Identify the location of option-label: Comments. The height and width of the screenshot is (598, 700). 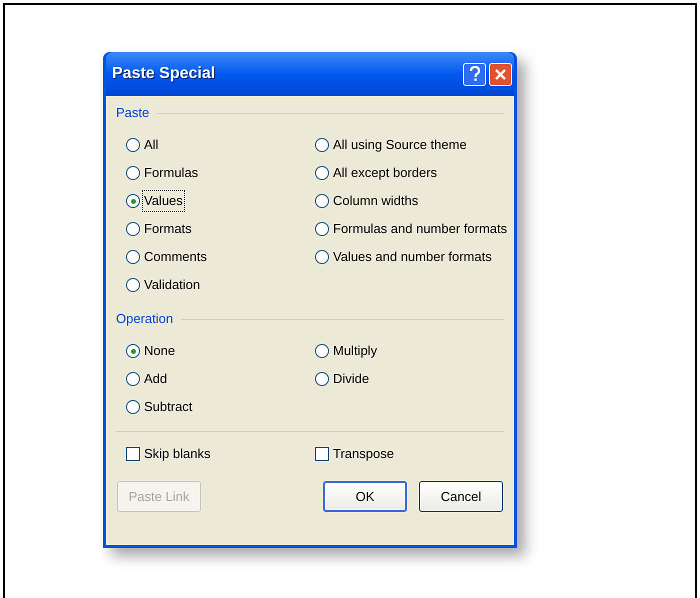
(175, 257).